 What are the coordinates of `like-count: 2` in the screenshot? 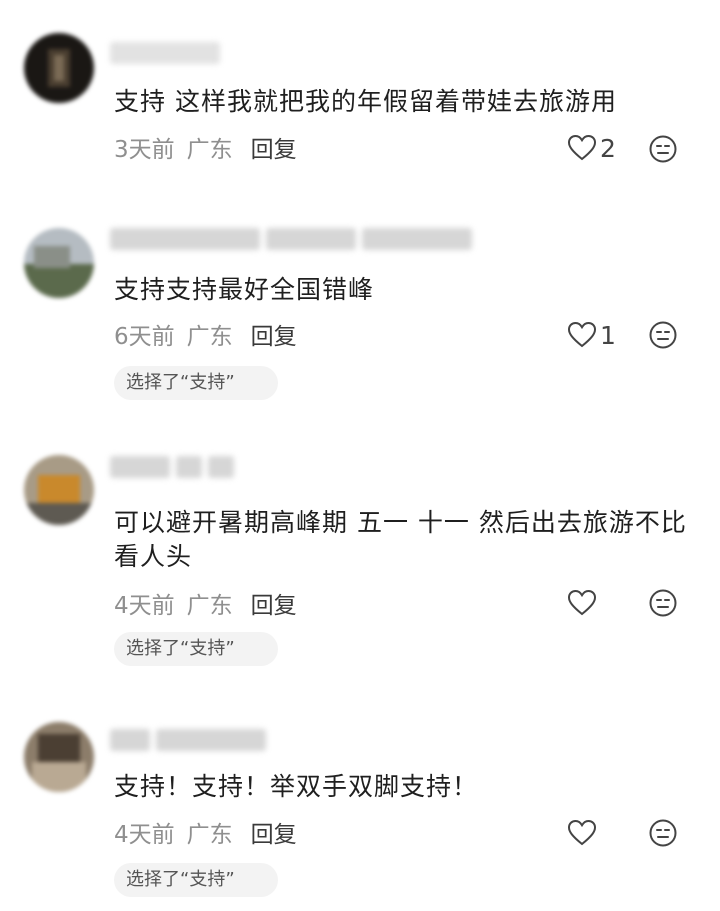 It's located at (608, 148).